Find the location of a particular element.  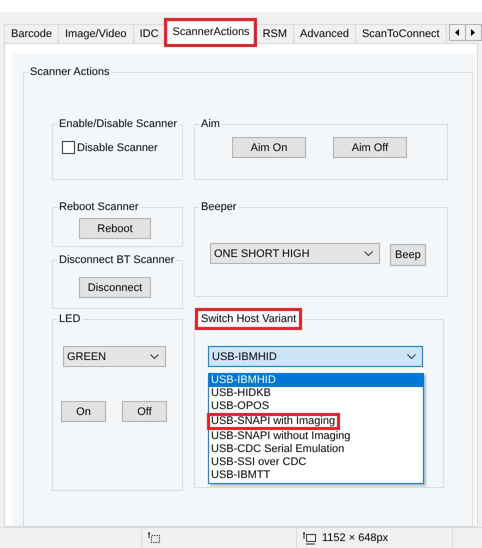

scroll-right-button is located at coordinates (473, 32).